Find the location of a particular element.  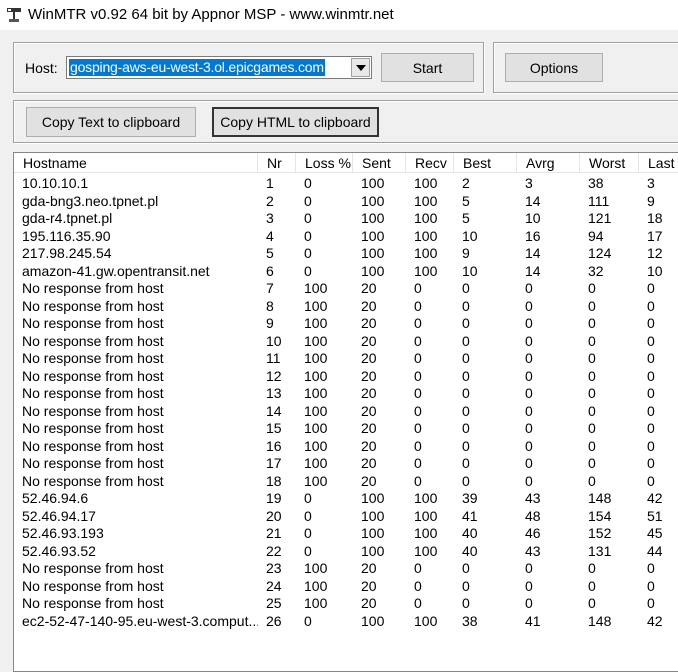

table-row: No response from host 25 100 20 0 0 0 0 0 is located at coordinates (346, 604).